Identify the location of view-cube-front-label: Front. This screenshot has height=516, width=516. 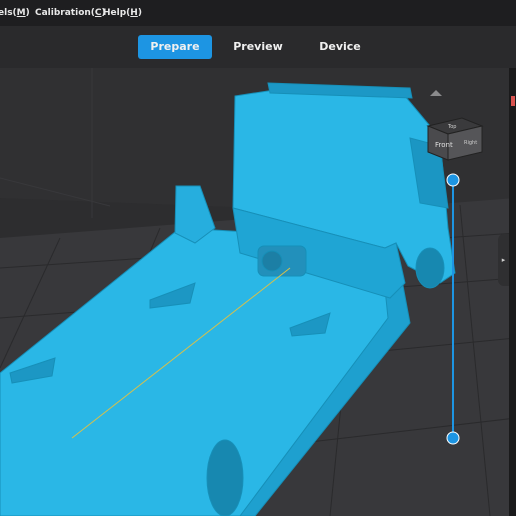
(444, 145).